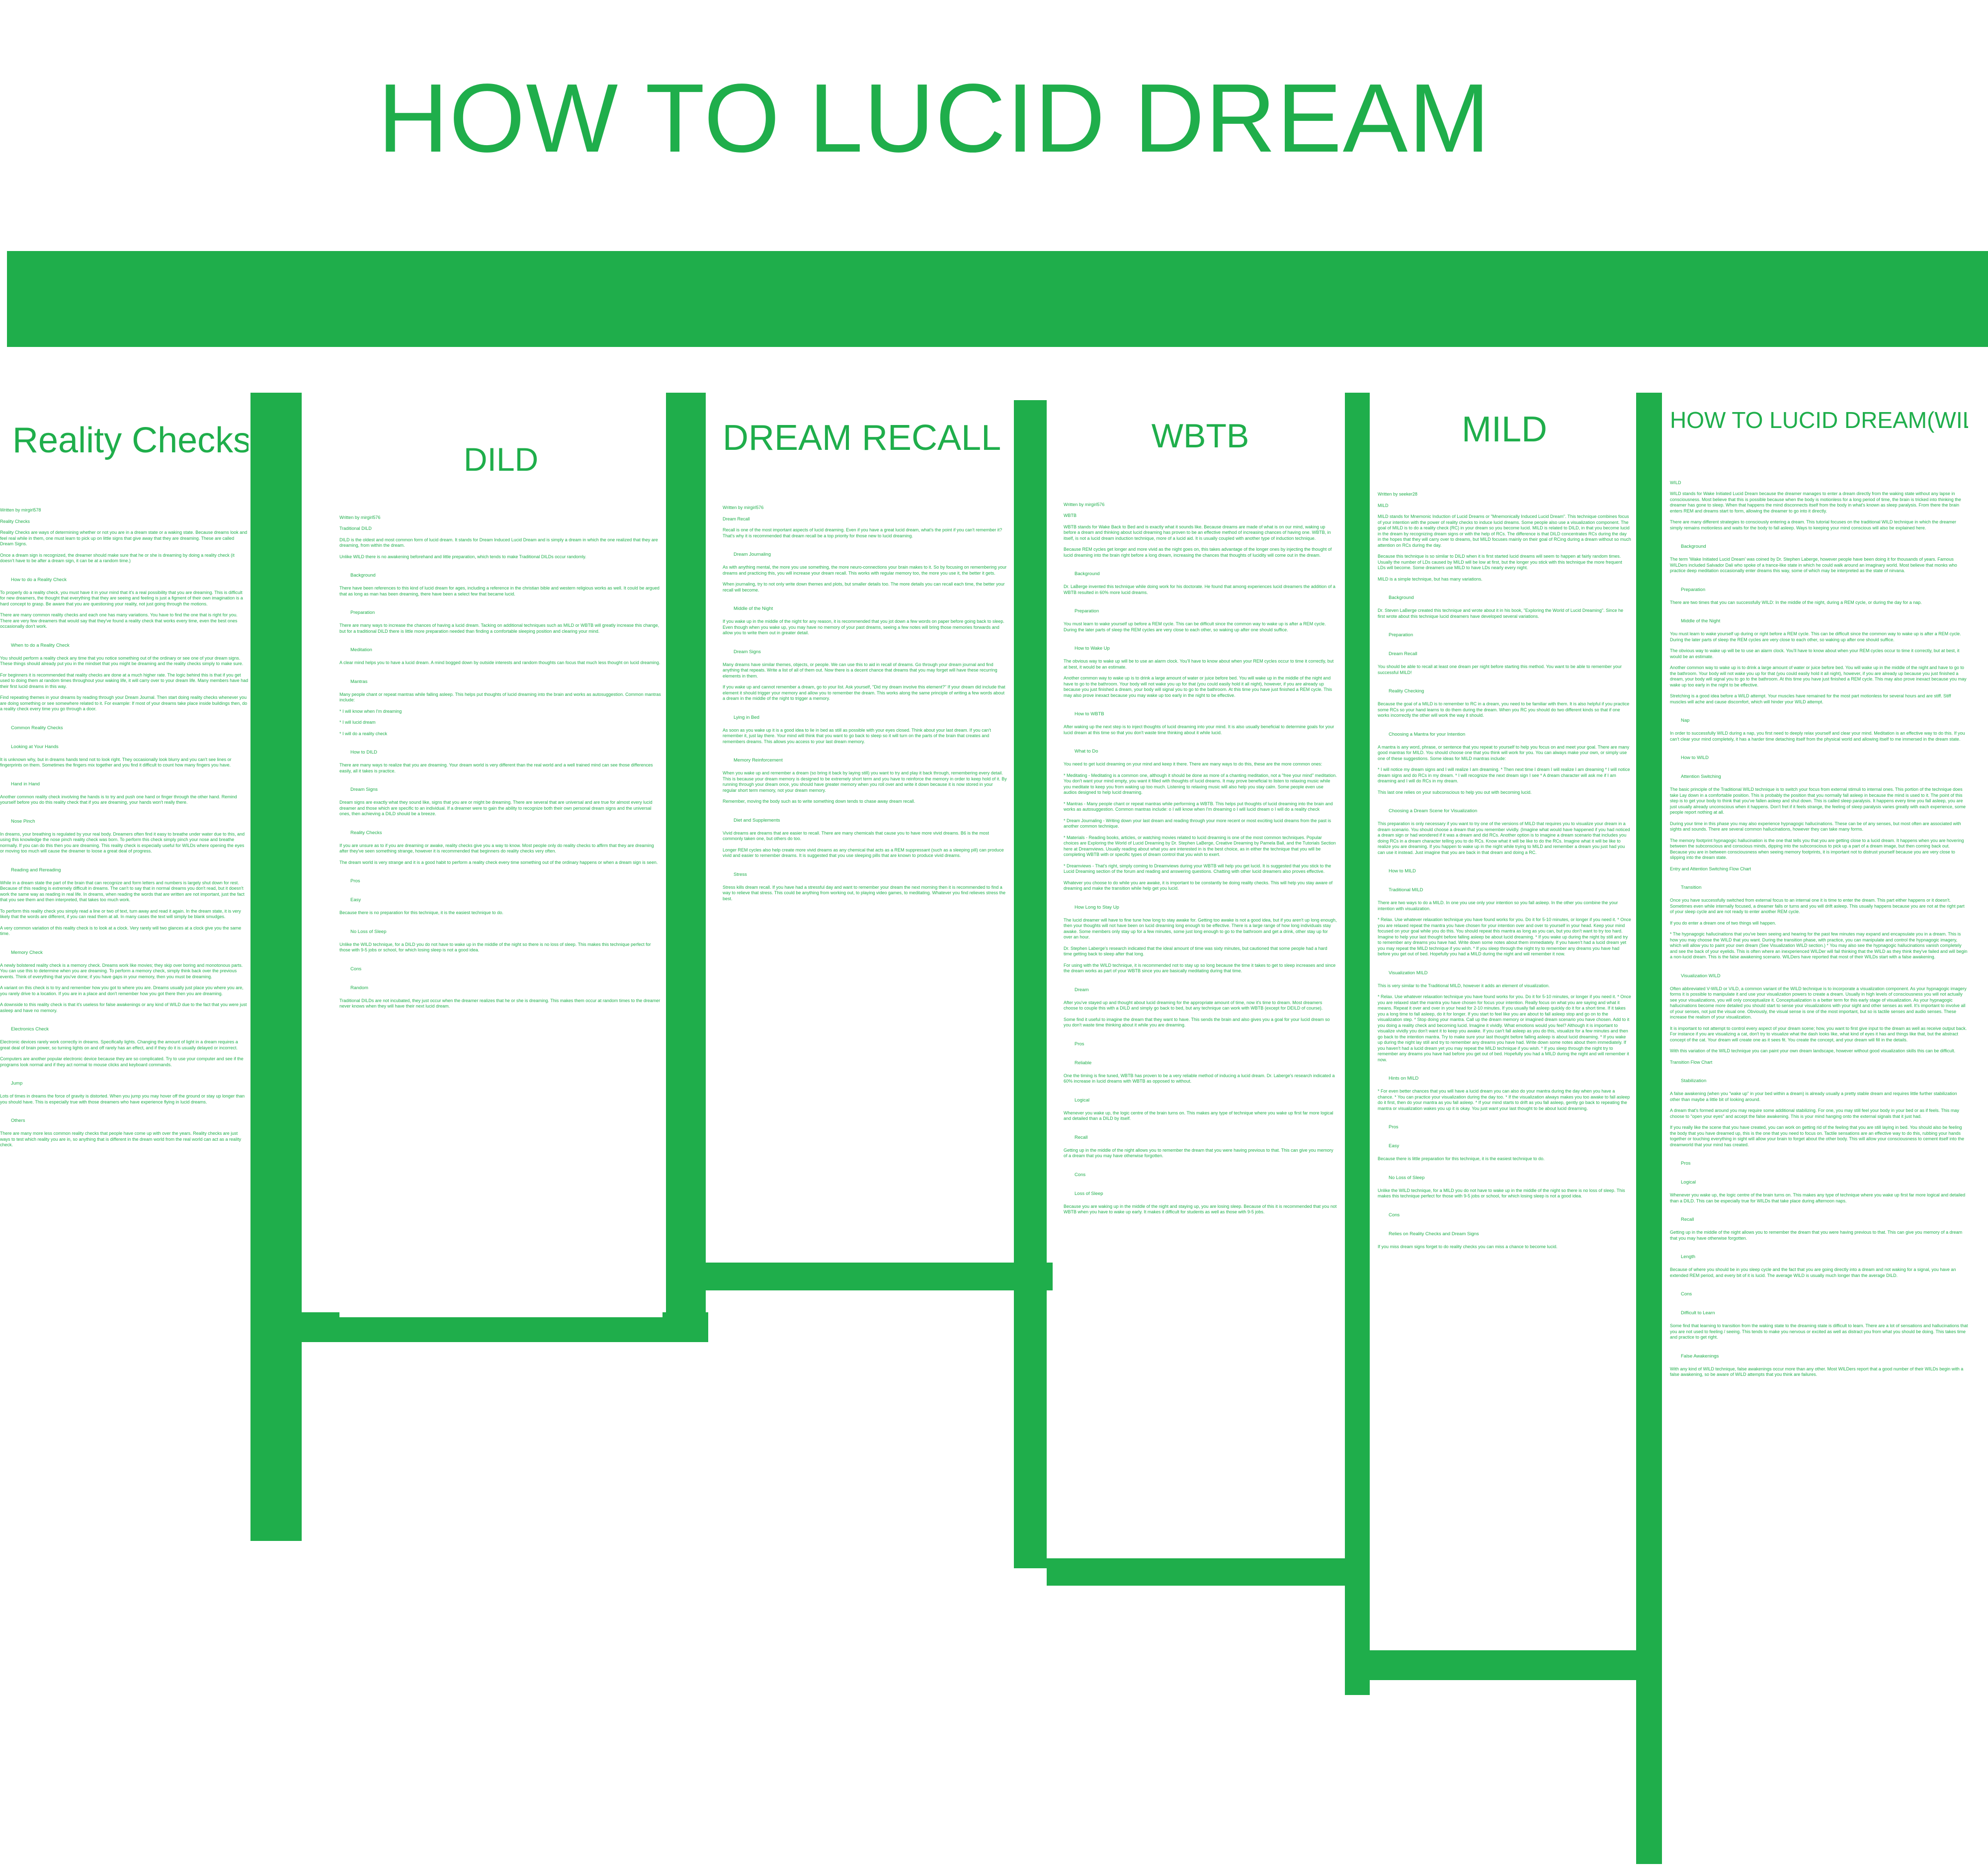 This screenshot has width=1988, height=1868. I want to click on section-heading: HOW TO LUCID DREAM(WILD), so click(1819, 420).